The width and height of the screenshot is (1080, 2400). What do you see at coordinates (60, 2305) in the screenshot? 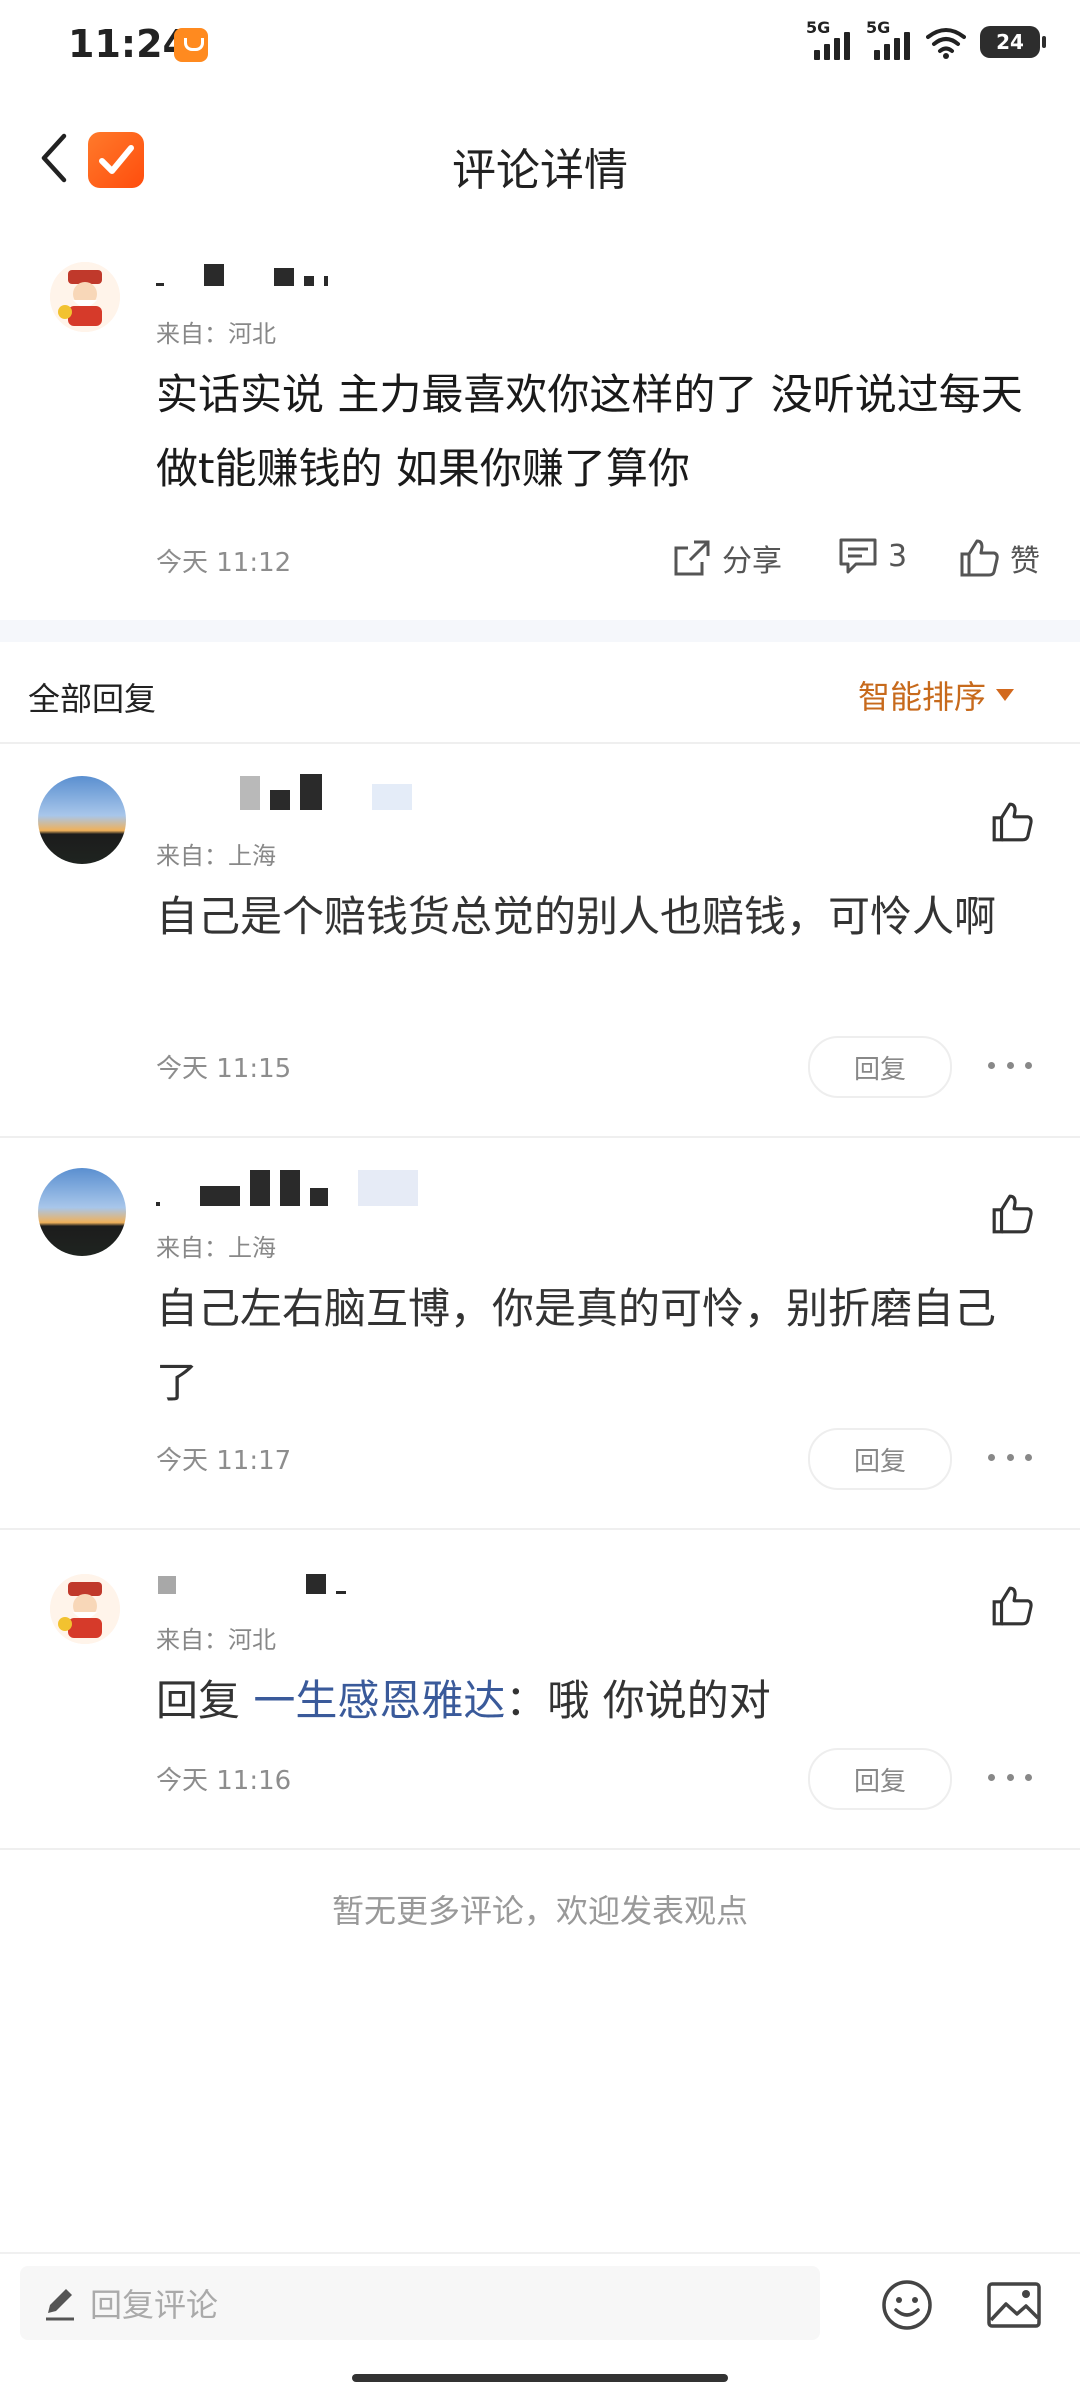
I see `pencil-icon` at bounding box center [60, 2305].